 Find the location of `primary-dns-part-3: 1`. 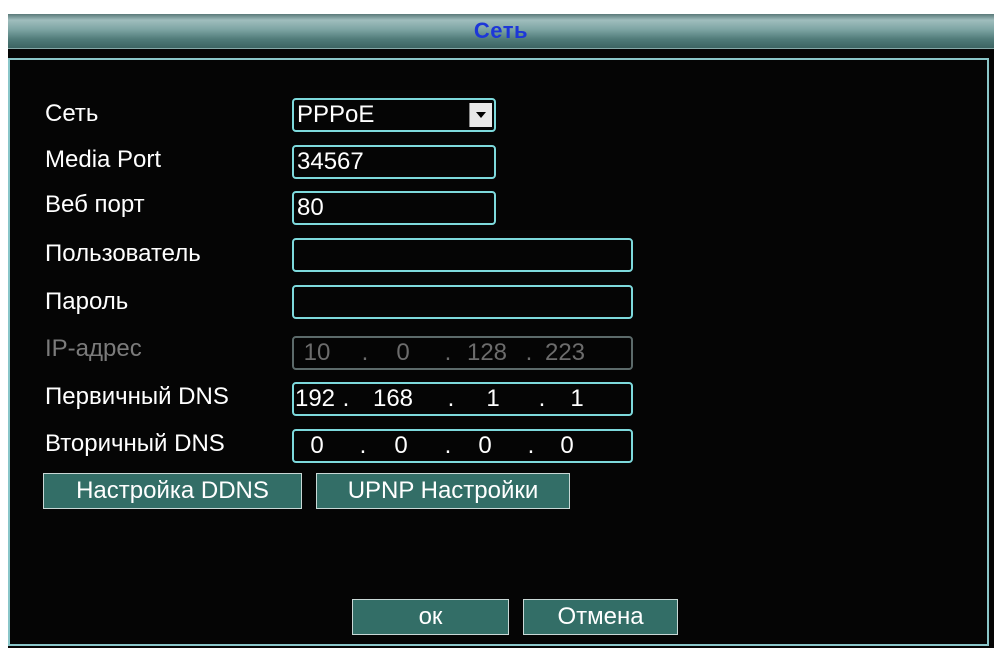

primary-dns-part-3: 1 is located at coordinates (493, 399).